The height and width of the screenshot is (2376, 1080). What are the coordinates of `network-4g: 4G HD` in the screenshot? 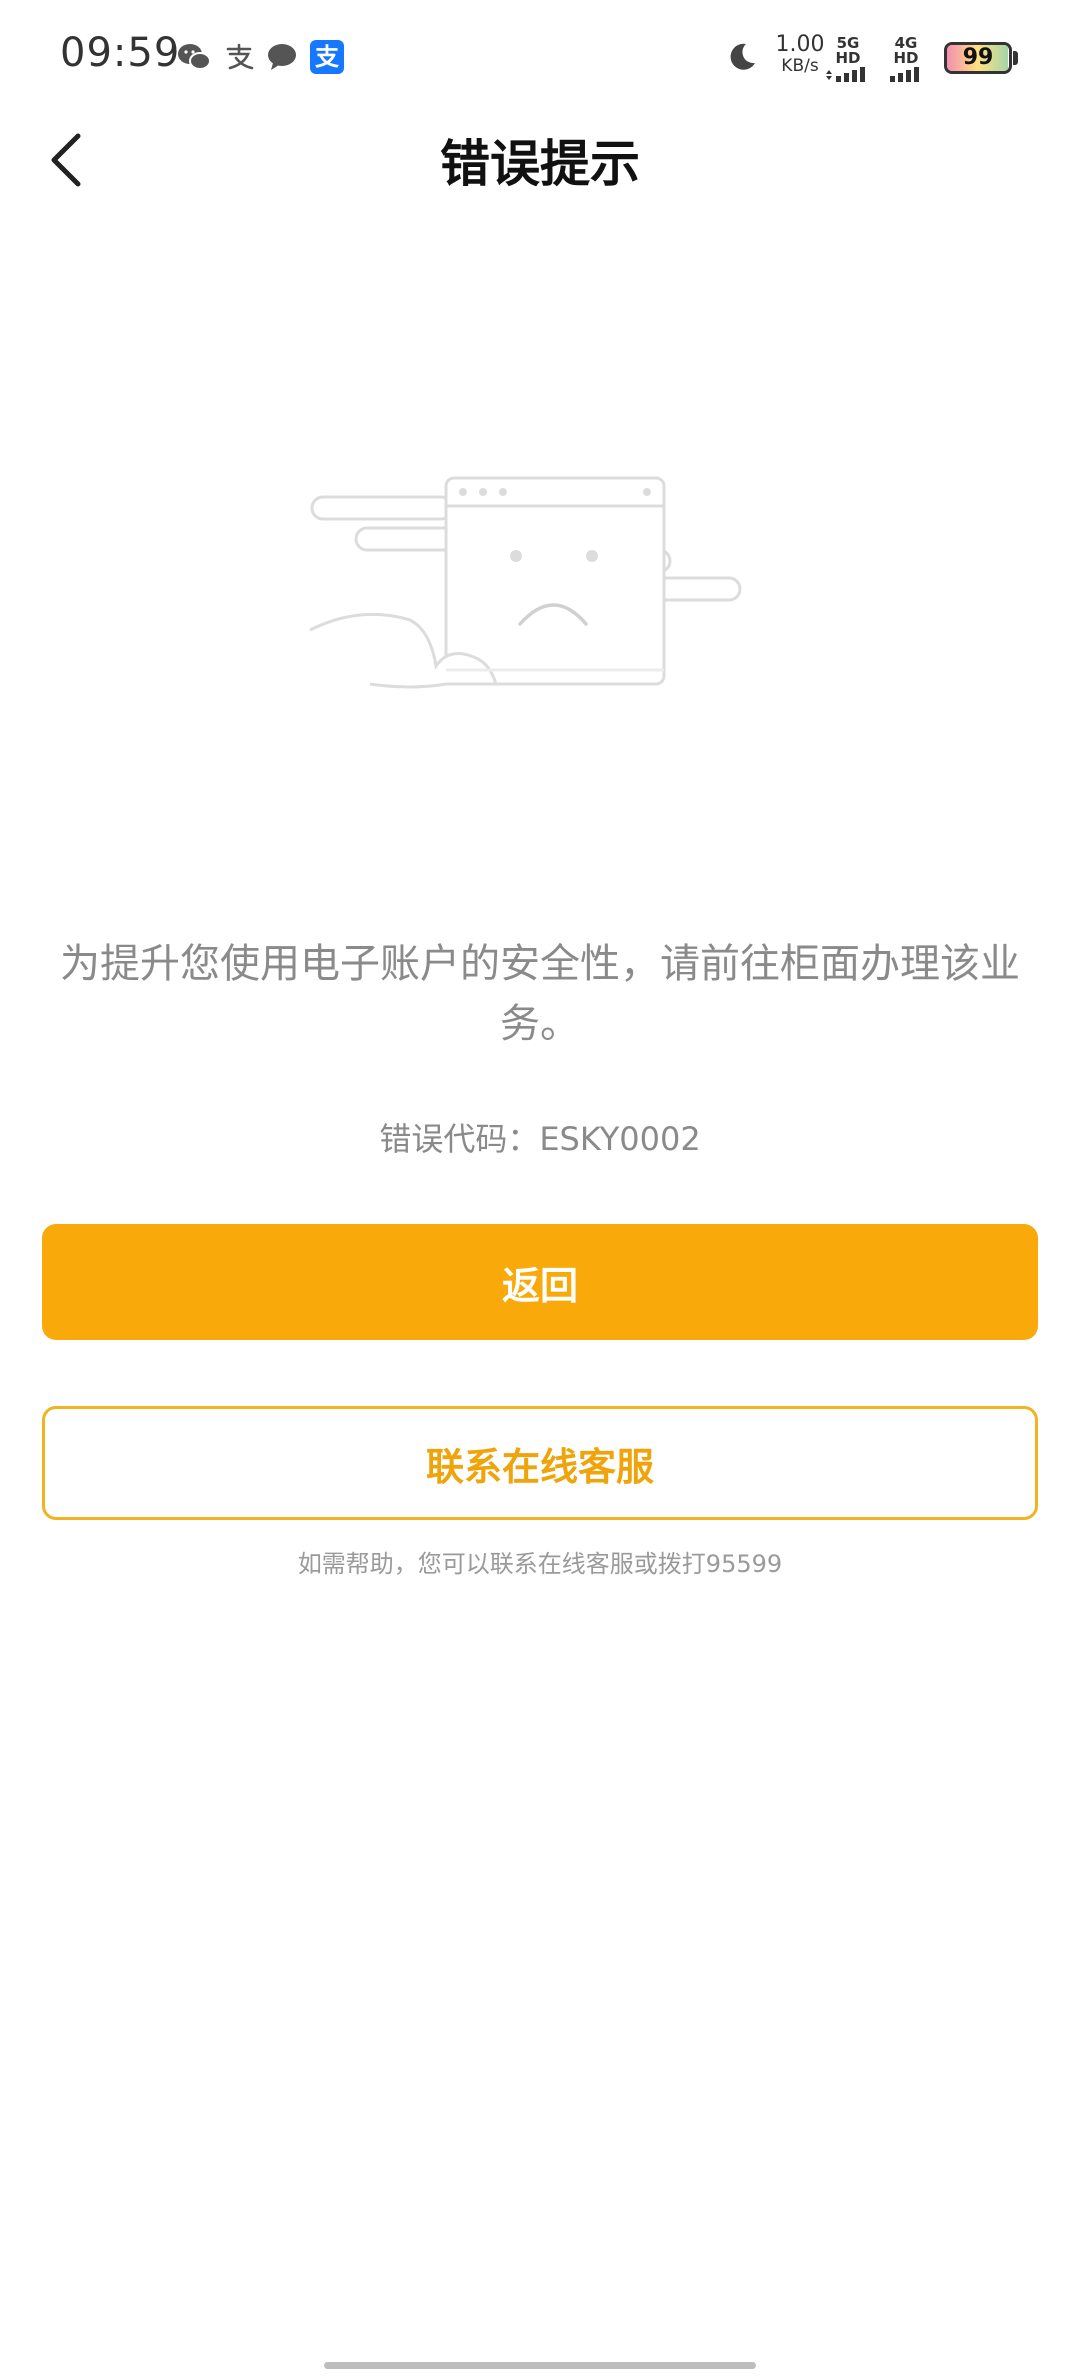 It's located at (906, 60).